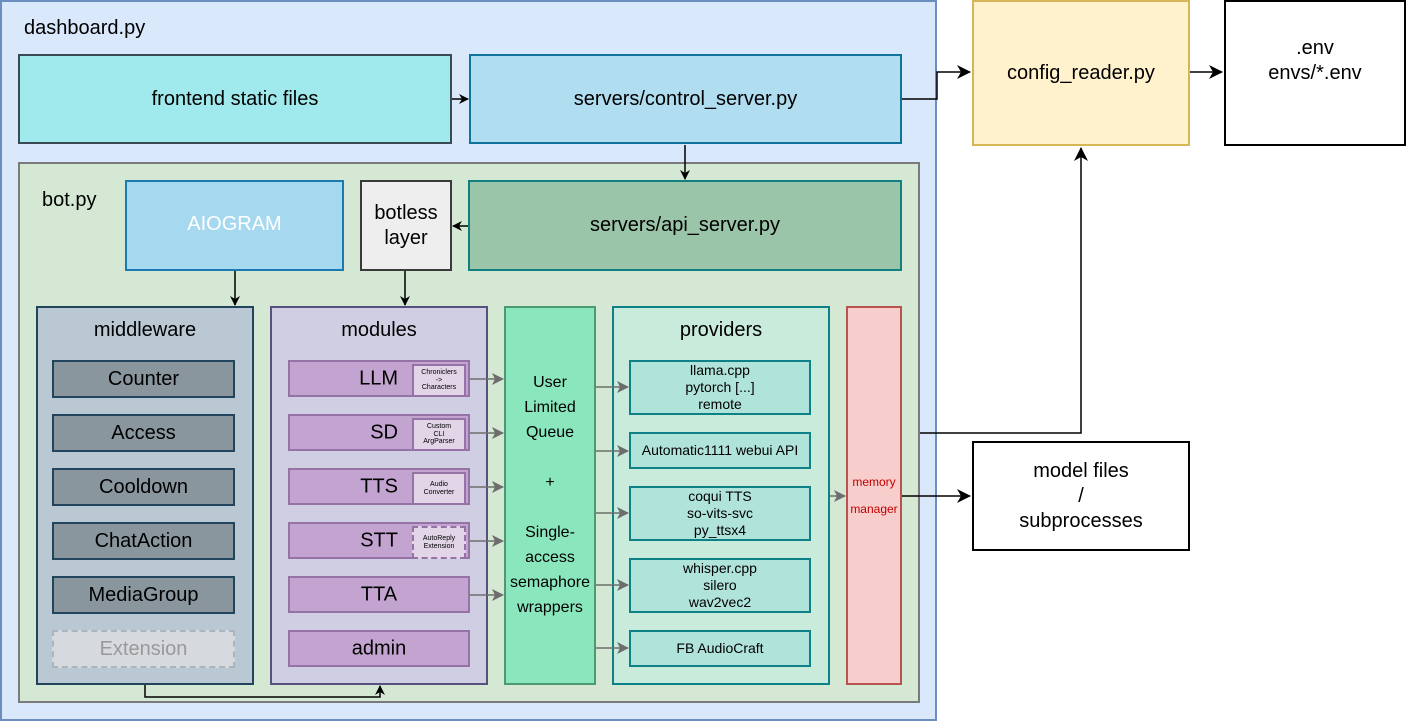  I want to click on middleware-item: Cooldown, so click(143, 487).